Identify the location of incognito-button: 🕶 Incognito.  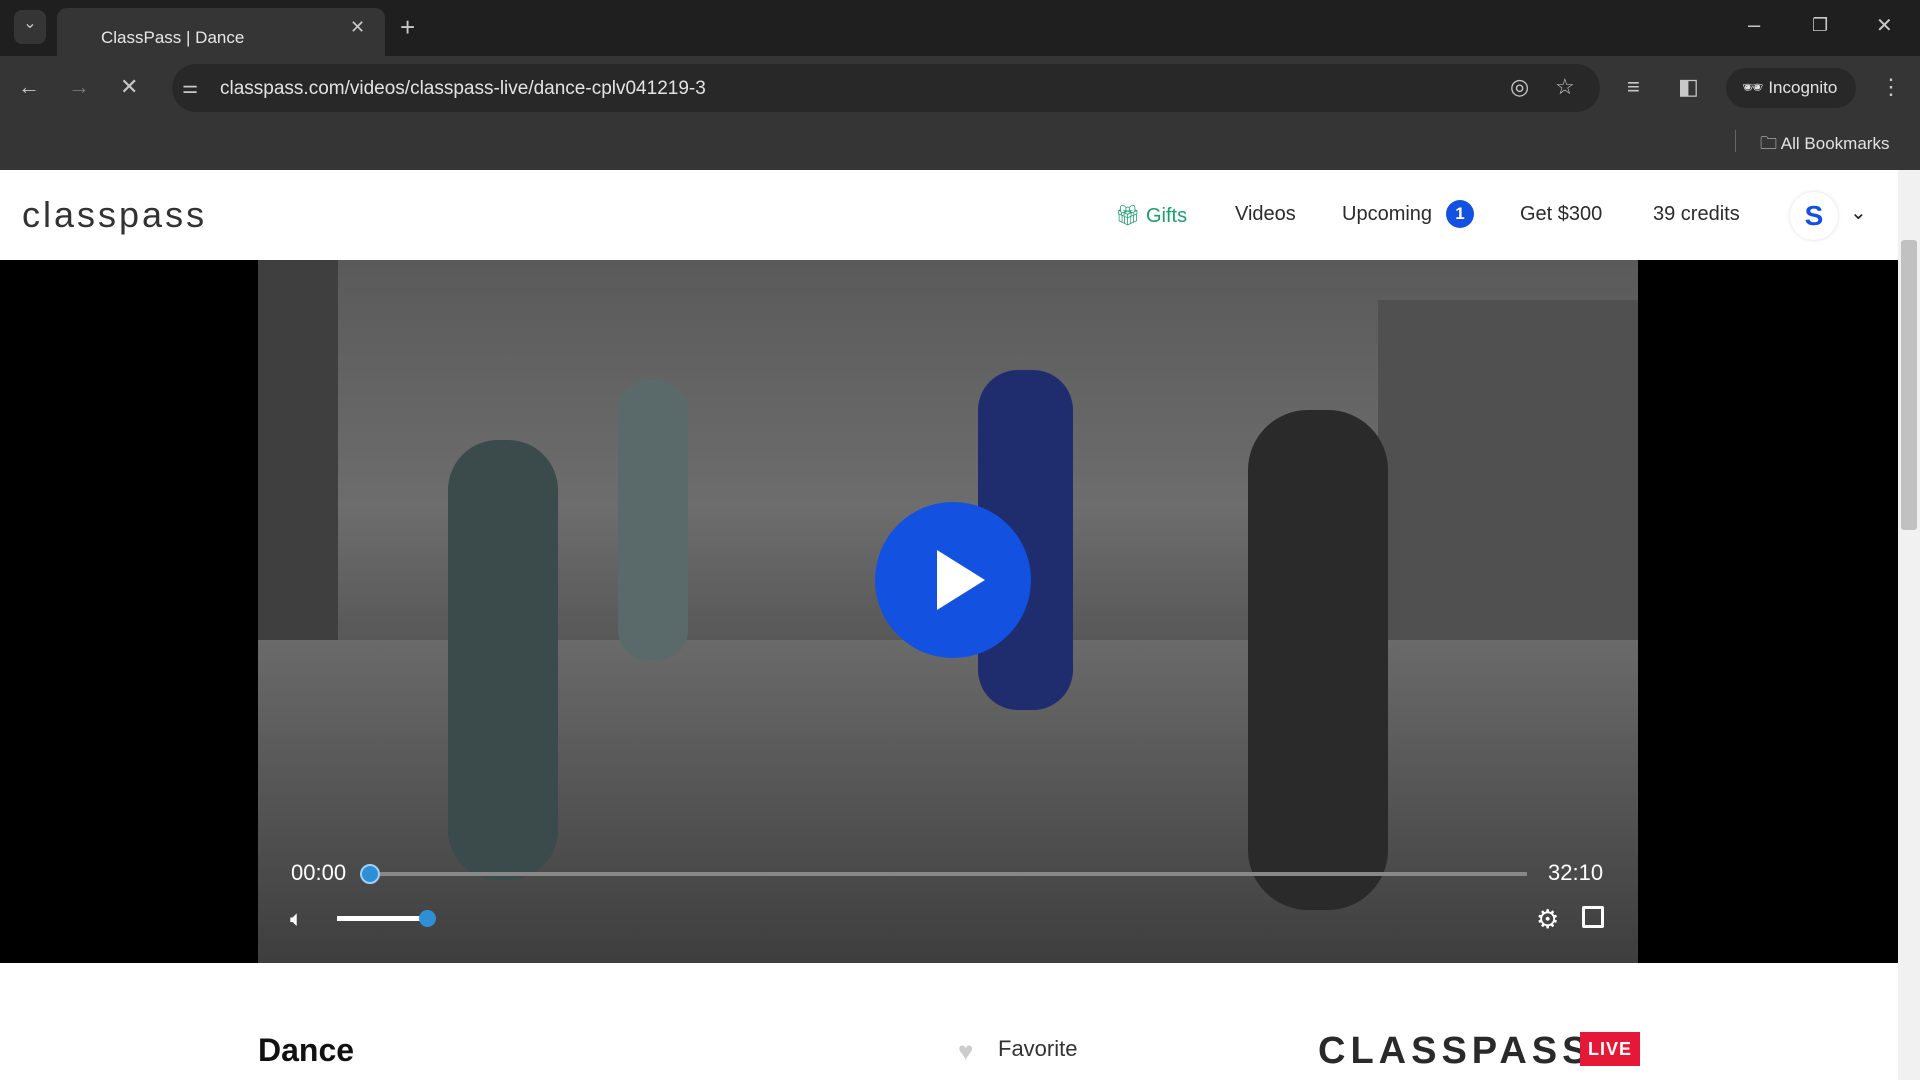
(1791, 88).